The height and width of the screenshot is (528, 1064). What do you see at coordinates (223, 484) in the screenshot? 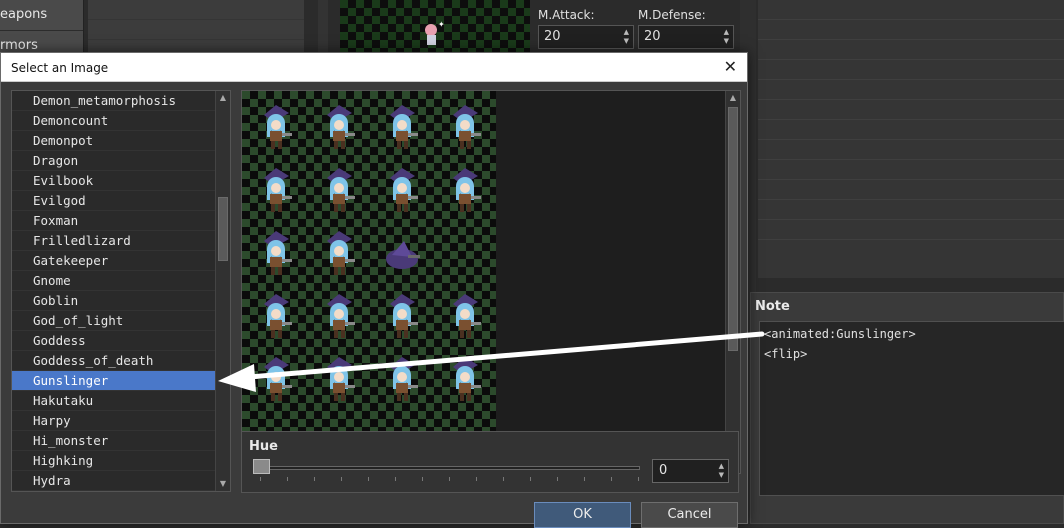
I see `scroll-down-icon: ▼` at bounding box center [223, 484].